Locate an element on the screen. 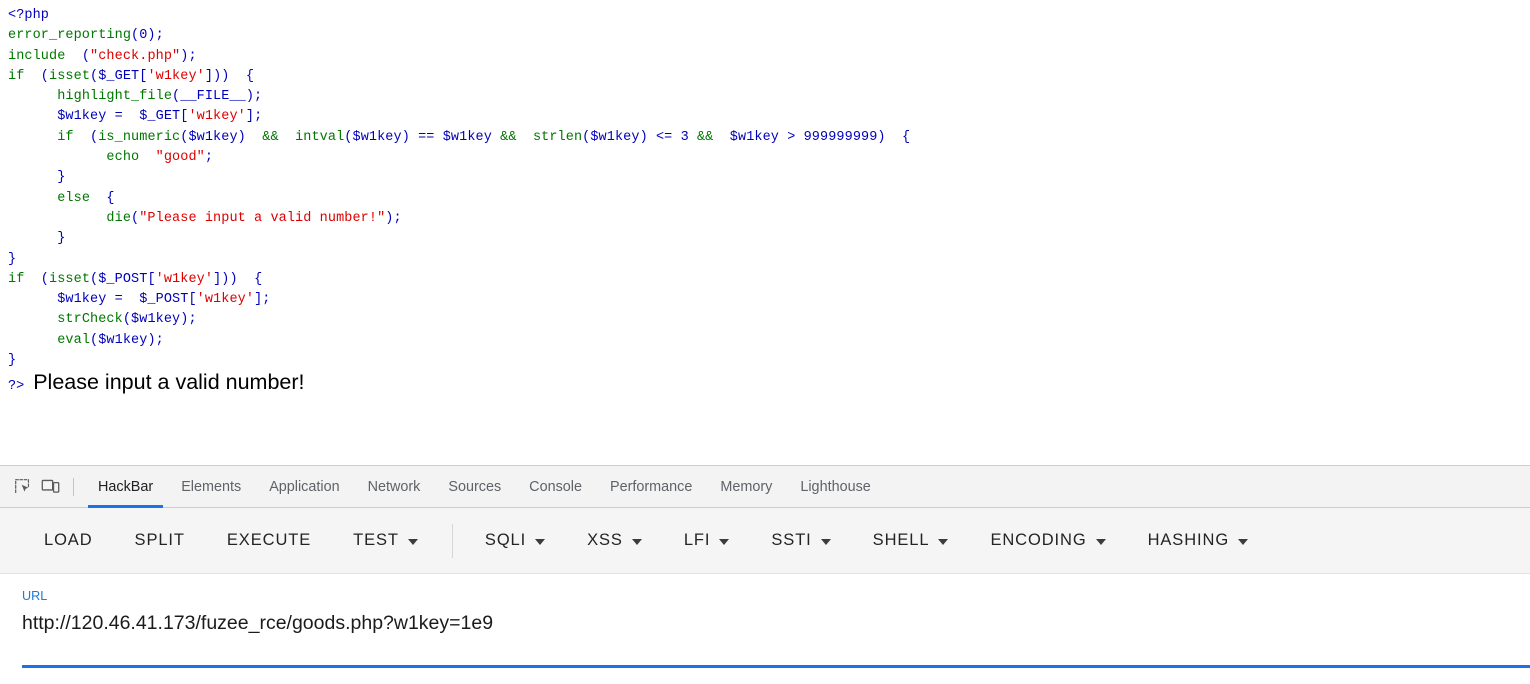 The height and width of the screenshot is (684, 1530). sqli-button: SQLI is located at coordinates (515, 540).